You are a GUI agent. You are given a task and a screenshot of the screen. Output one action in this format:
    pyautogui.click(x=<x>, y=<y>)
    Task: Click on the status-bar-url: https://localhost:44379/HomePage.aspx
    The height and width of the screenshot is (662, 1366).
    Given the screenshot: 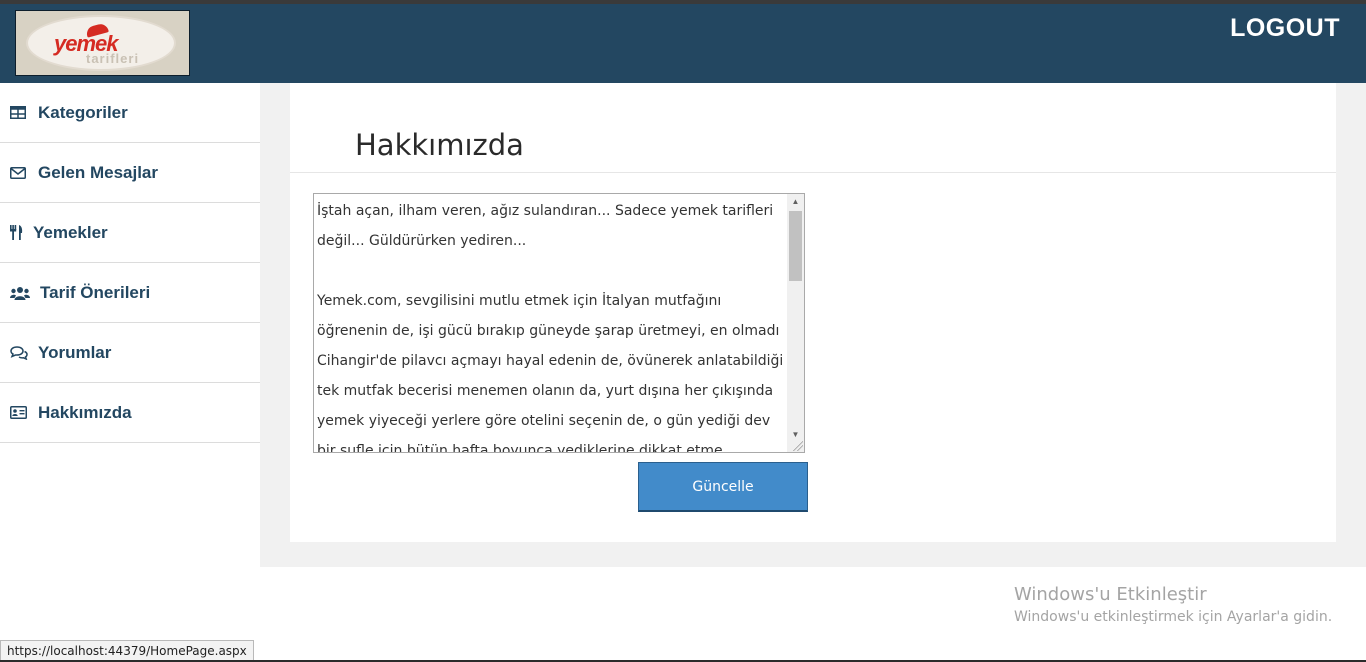 What is the action you would take?
    pyautogui.click(x=127, y=651)
    